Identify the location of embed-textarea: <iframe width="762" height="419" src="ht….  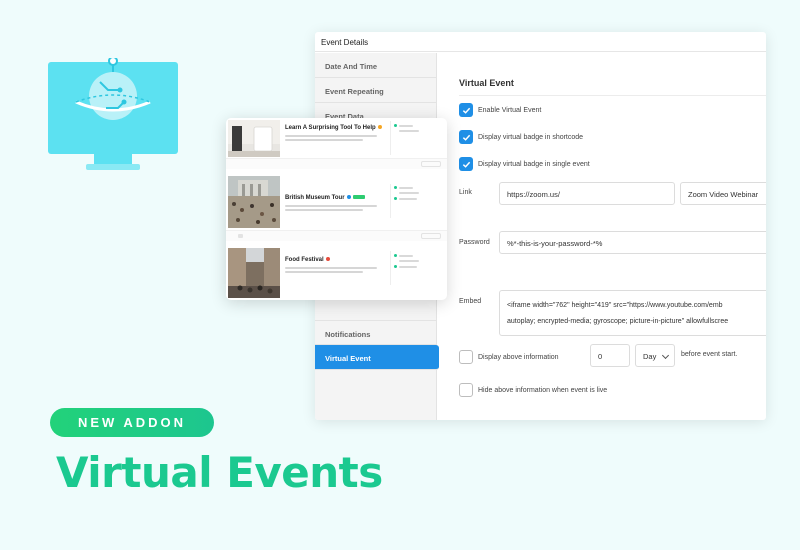
(632, 313).